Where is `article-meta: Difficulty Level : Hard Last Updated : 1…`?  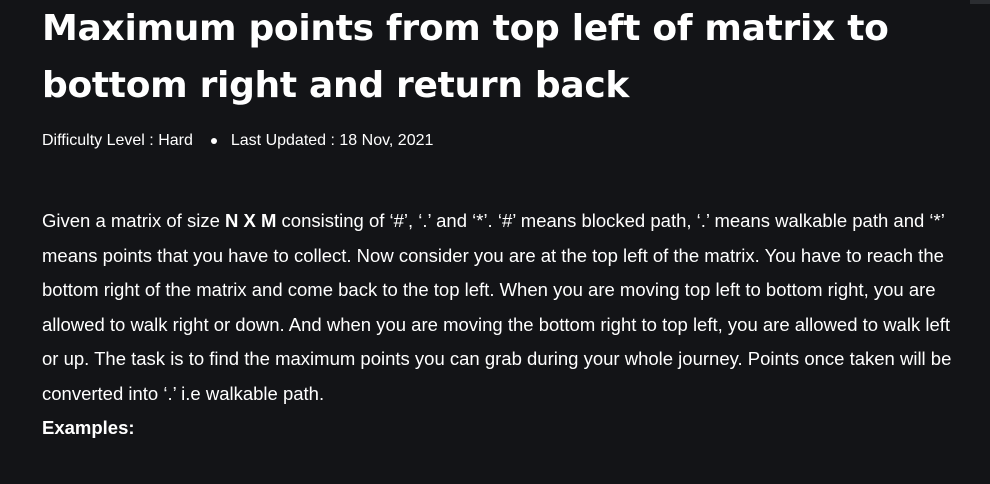 article-meta: Difficulty Level : Hard Last Updated : 1… is located at coordinates (501, 141).